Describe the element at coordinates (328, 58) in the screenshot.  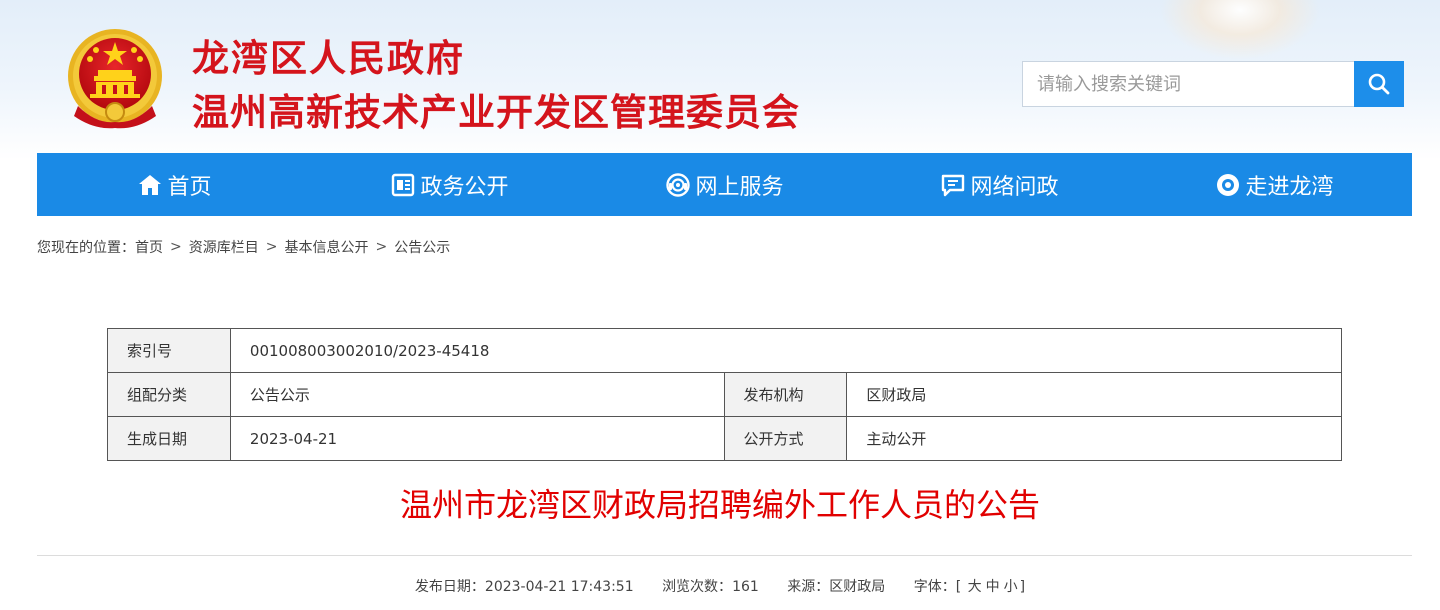
I see `site-title-line1: 龙湾区人民政府` at that location.